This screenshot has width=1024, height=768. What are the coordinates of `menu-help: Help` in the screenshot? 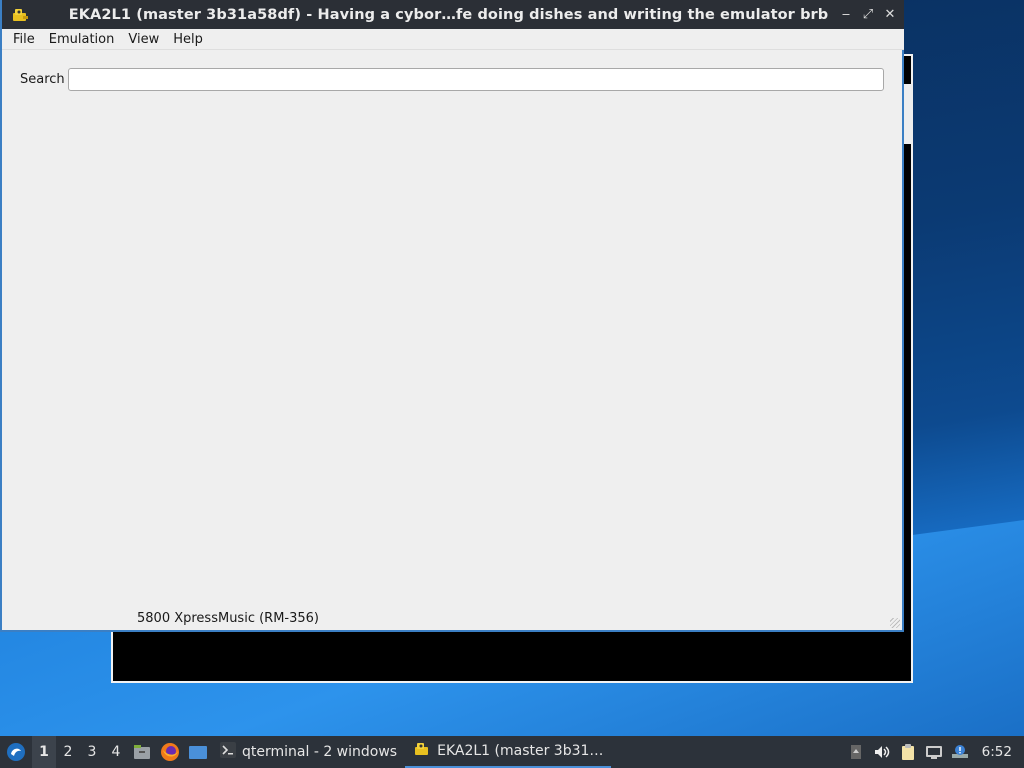 It's located at (188, 39).